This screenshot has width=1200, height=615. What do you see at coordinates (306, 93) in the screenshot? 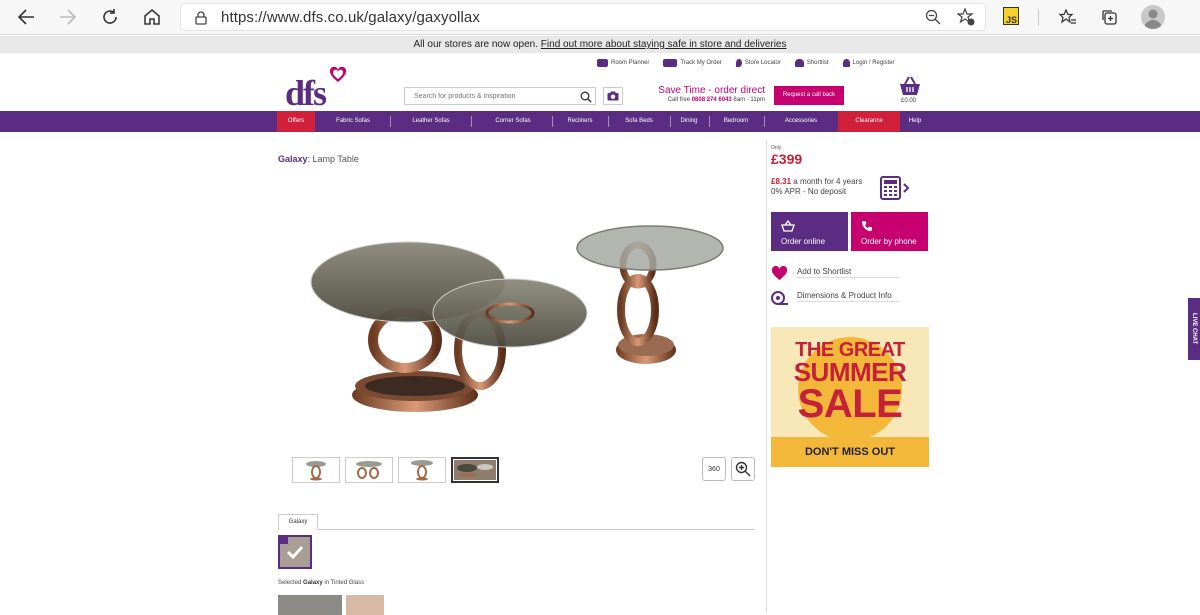
I see `logo-text: dfs` at bounding box center [306, 93].